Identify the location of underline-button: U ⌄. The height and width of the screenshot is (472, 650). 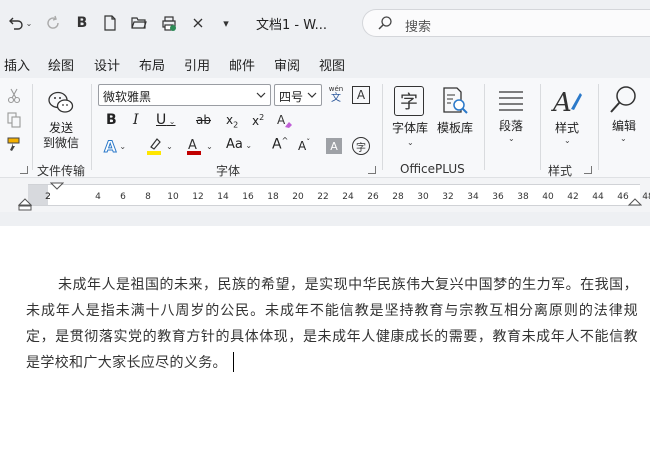
(166, 120).